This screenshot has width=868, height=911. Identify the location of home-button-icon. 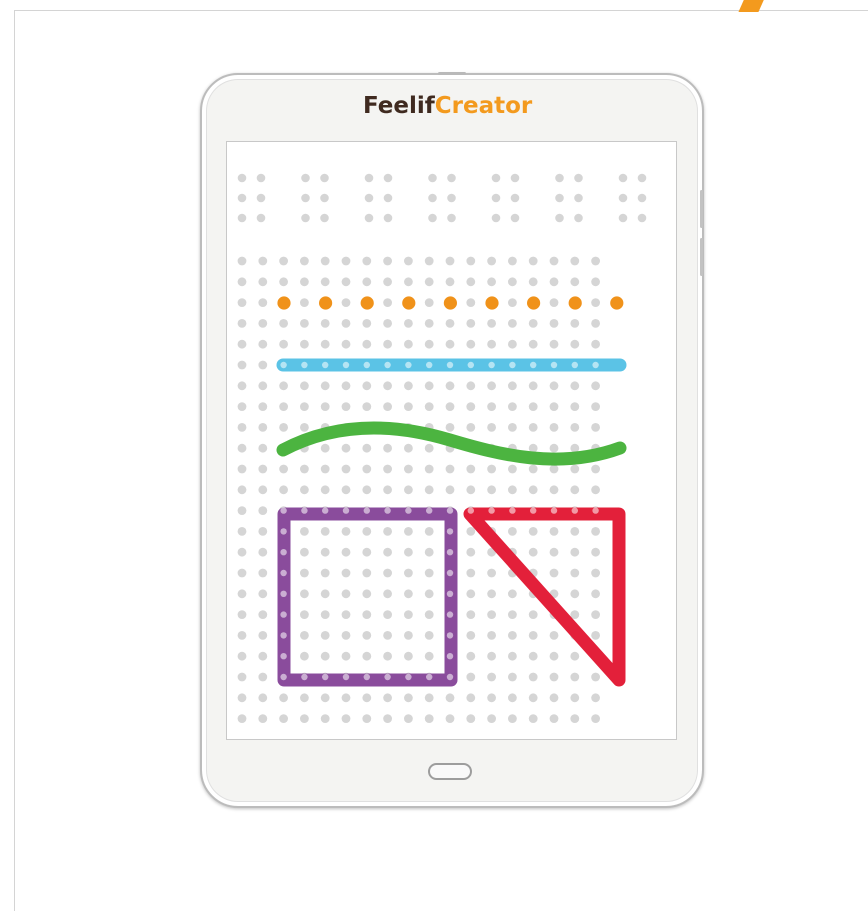
(450, 771).